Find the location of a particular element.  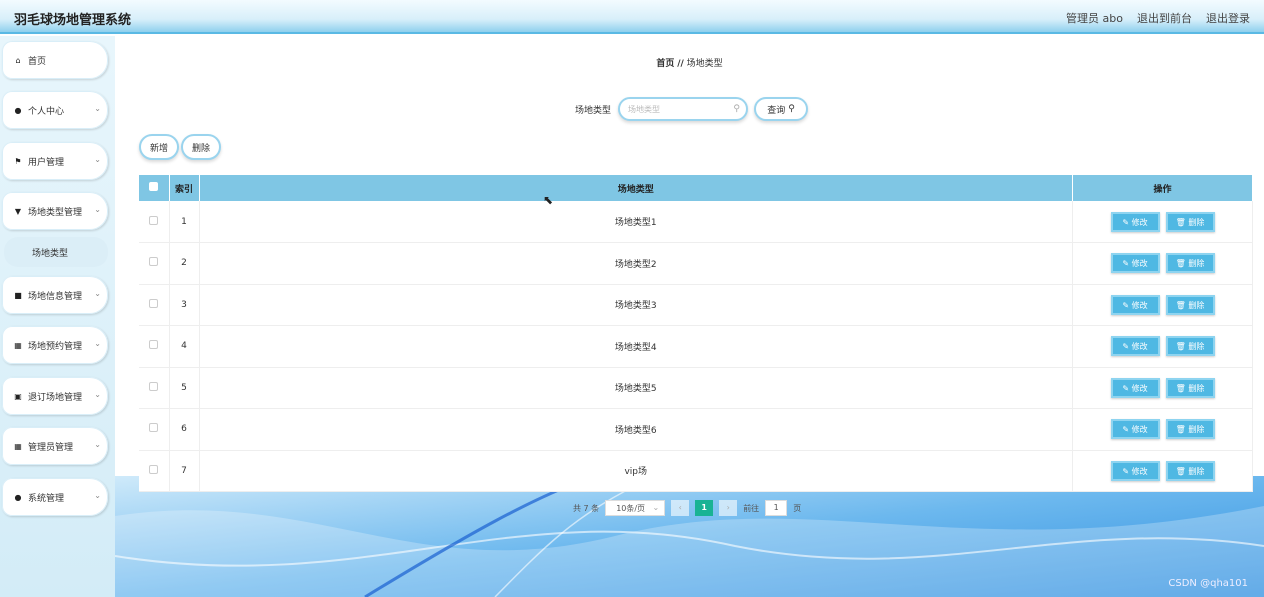

breadcrumb: 首页 // 场地类型 is located at coordinates (689, 62).